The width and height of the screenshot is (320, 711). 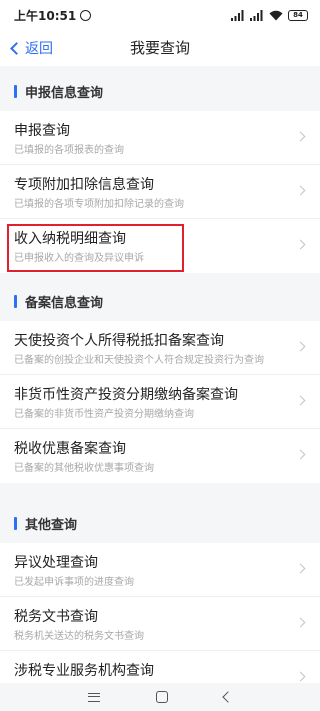 What do you see at coordinates (84, 671) in the screenshot?
I see `item-title: 涉税专业服务机构查询` at bounding box center [84, 671].